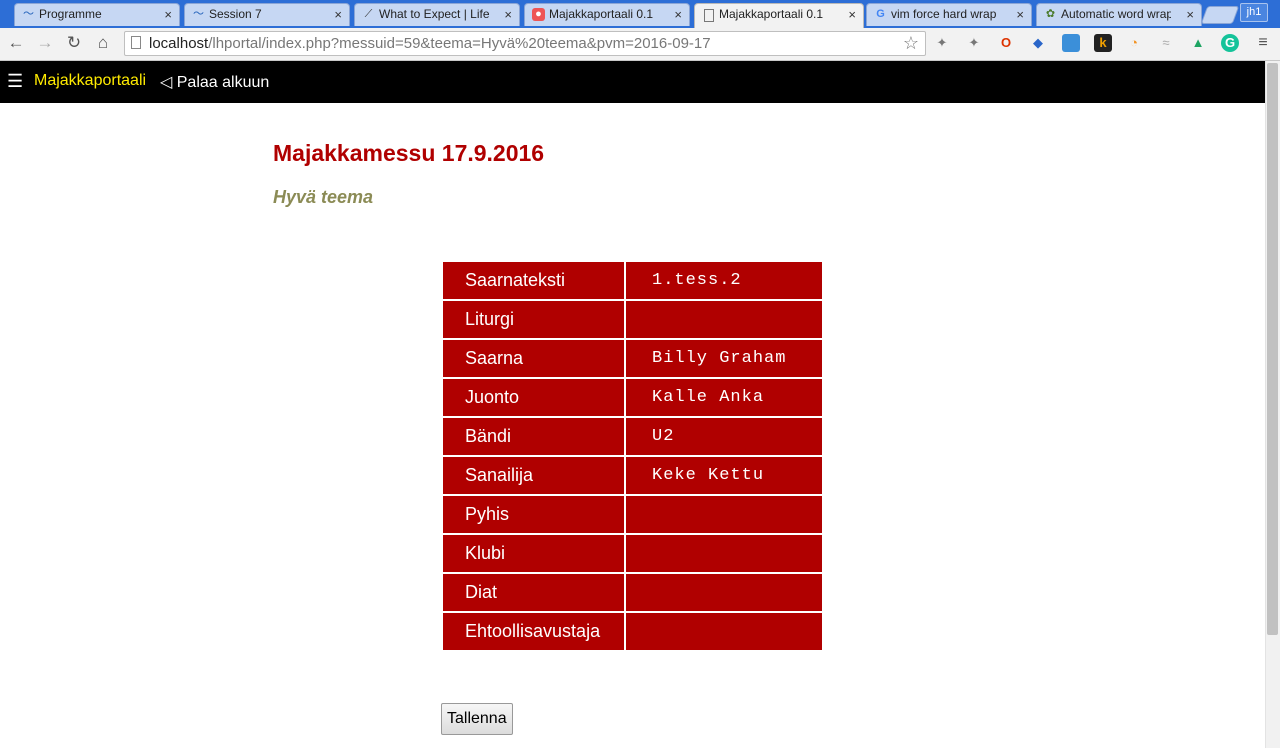 The image size is (1280, 748). Describe the element at coordinates (179, 43) in the screenshot. I see `url-host: localhost` at that location.